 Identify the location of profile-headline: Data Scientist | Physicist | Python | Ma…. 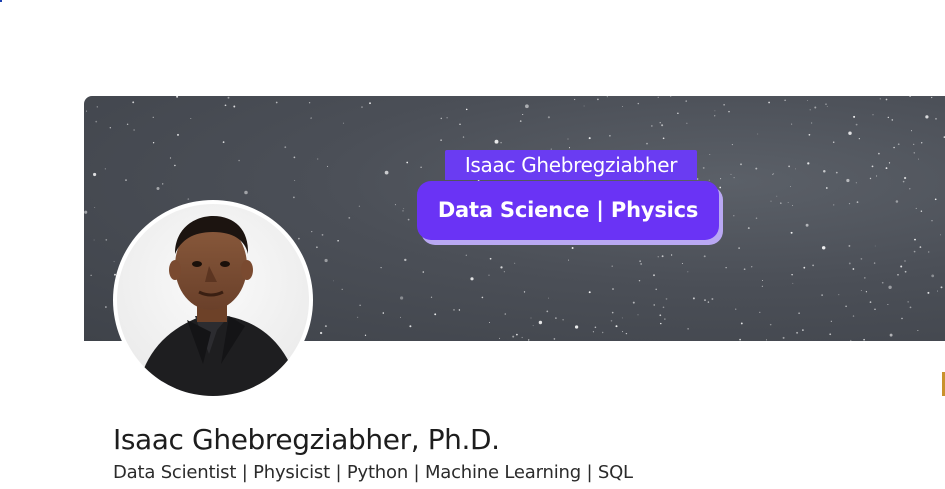
(373, 472).